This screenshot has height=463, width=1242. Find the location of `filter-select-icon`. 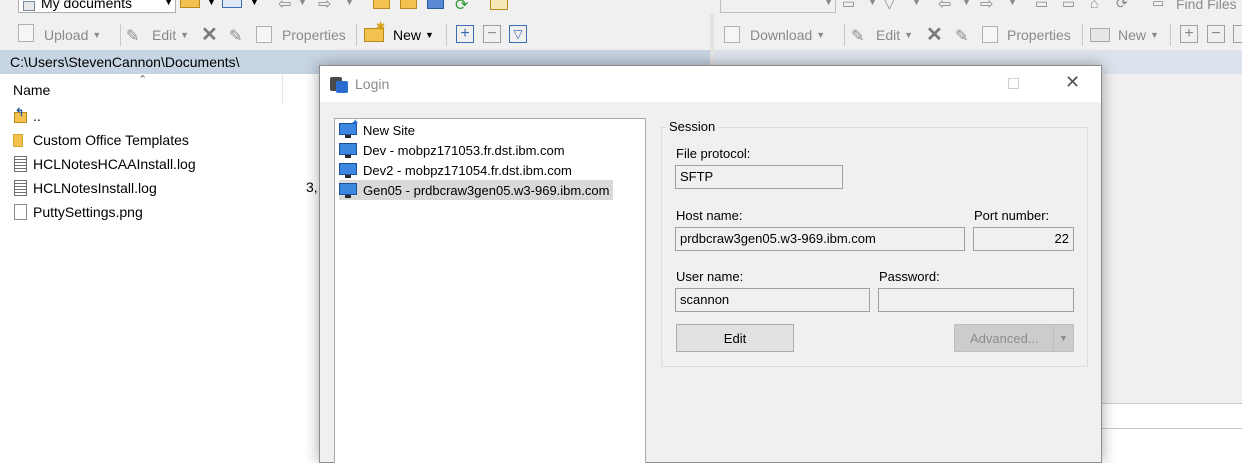

filter-select-icon is located at coordinates (1237, 34).